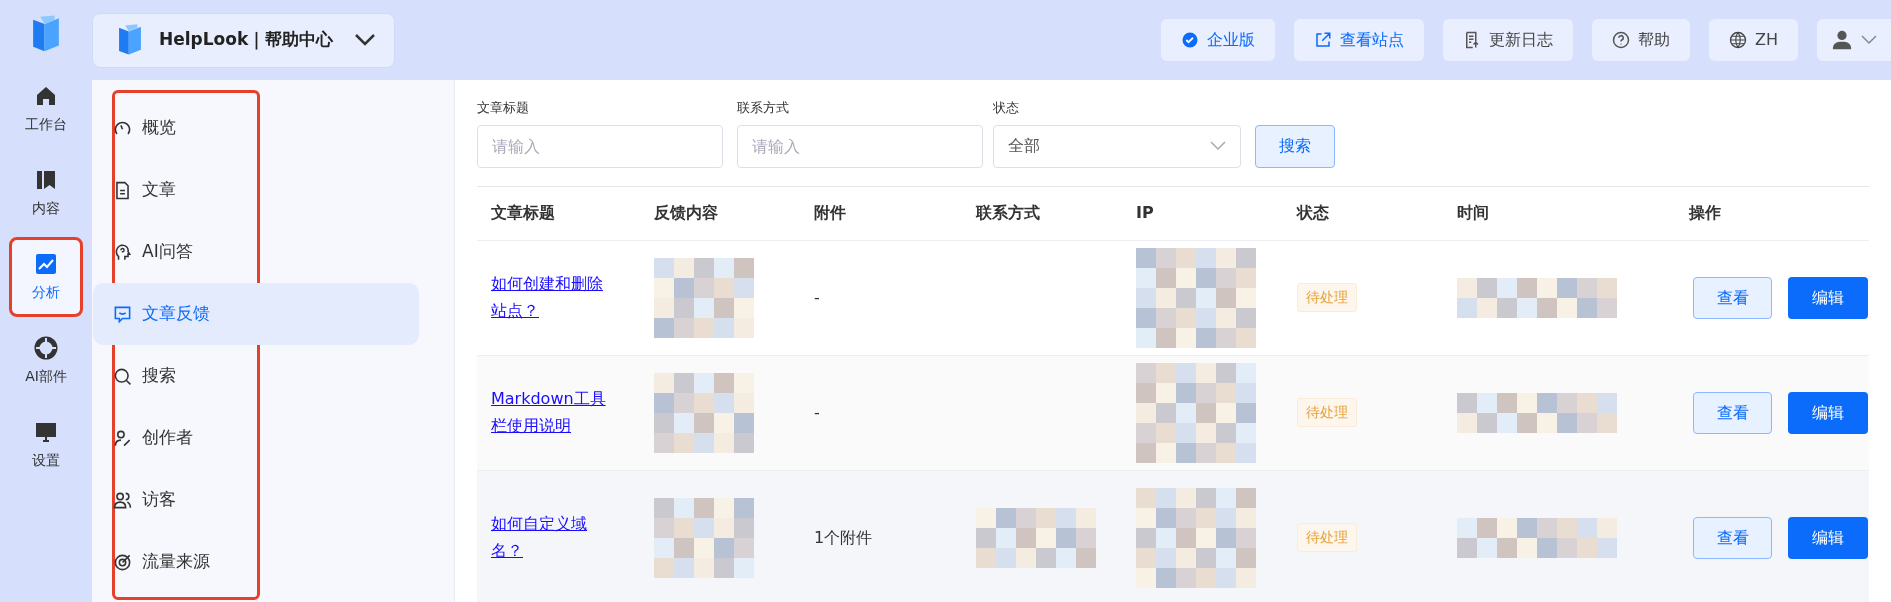 This screenshot has height=602, width=1891. Describe the element at coordinates (1738, 40) in the screenshot. I see `globe-icon` at that location.